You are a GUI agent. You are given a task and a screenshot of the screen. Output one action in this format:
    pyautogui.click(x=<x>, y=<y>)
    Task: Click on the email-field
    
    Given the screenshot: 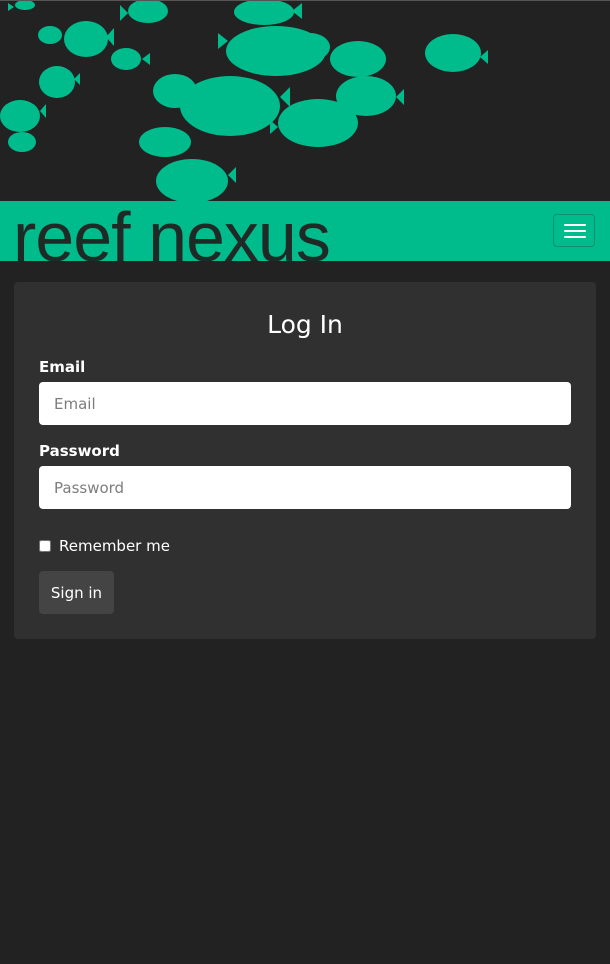 What is the action you would take?
    pyautogui.click(x=305, y=403)
    